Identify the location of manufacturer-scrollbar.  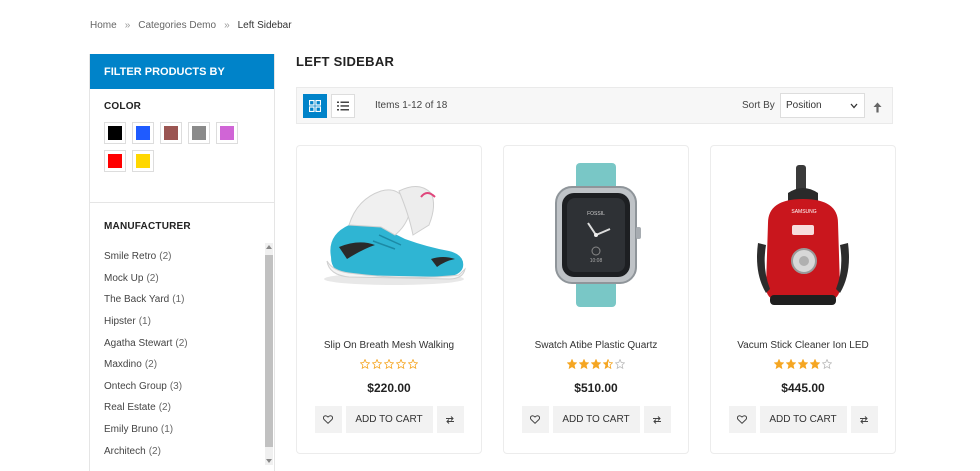
(269, 354).